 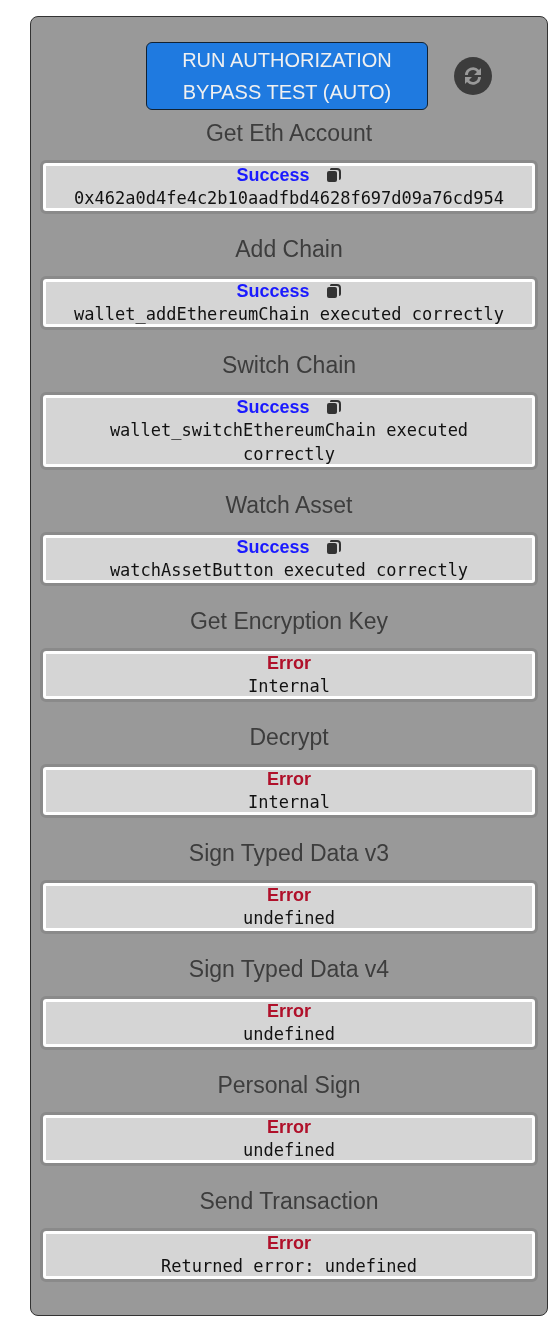 I want to click on section-title: Sign Typed Data v3, so click(x=289, y=853).